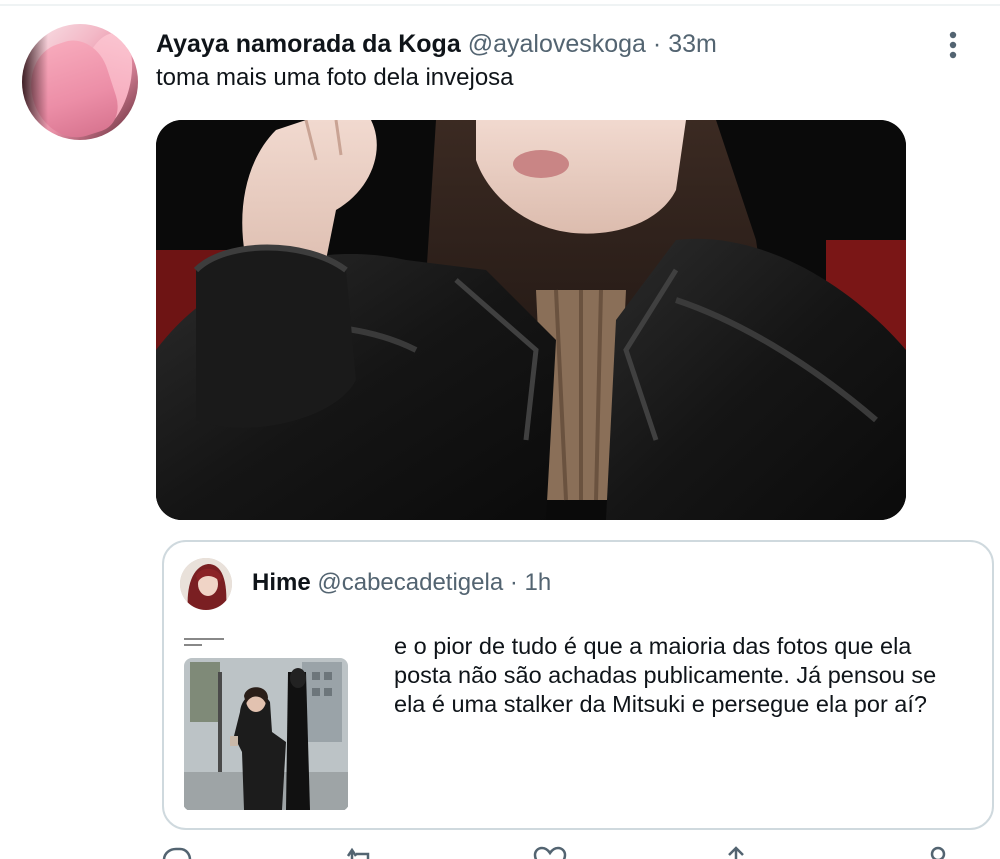  What do you see at coordinates (692, 44) in the screenshot?
I see `timestamp: 33m` at bounding box center [692, 44].